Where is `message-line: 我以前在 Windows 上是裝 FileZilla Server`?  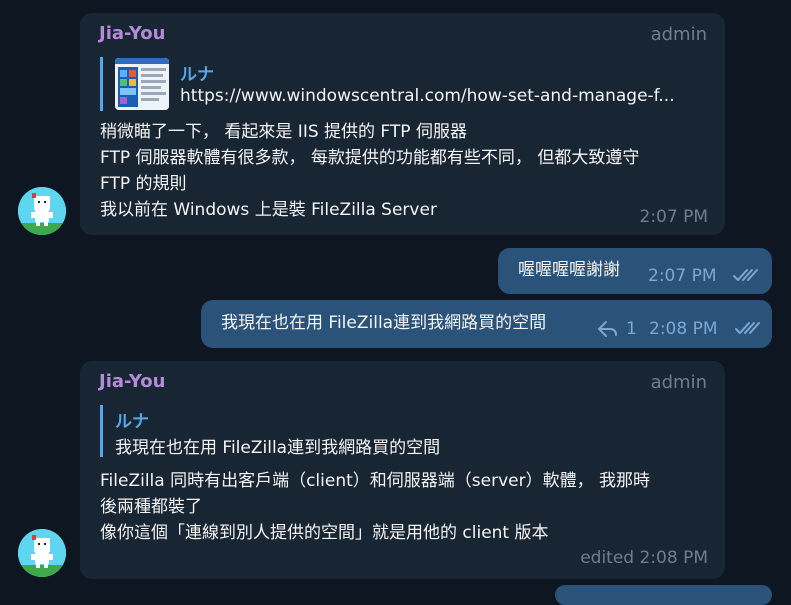 message-line: 我以前在 Windows 上是裝 FileZilla Server is located at coordinates (268, 210).